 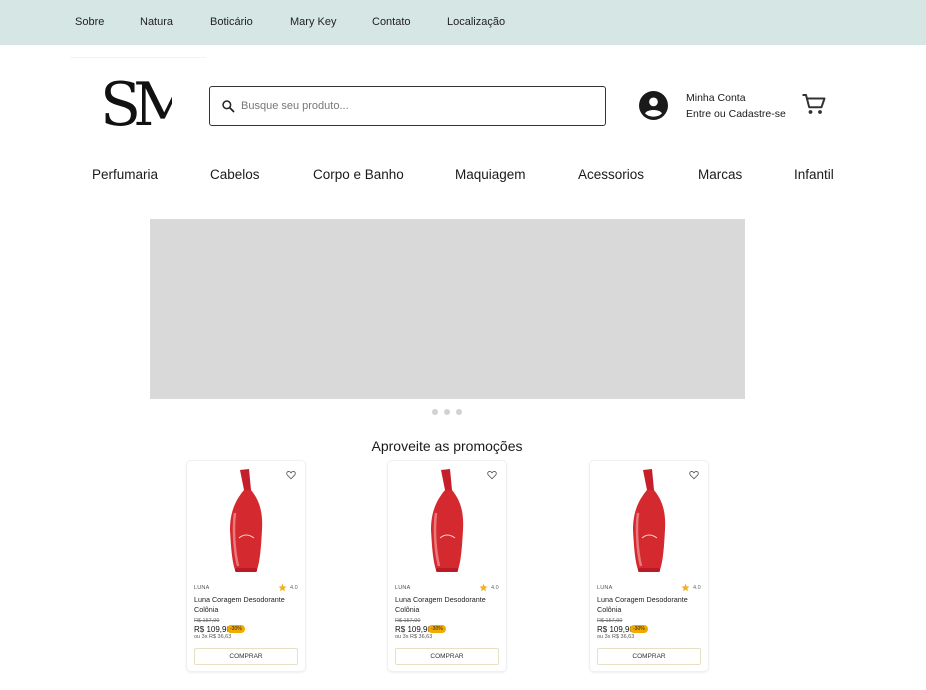 I want to click on account-circle-icon, so click(x=653, y=105).